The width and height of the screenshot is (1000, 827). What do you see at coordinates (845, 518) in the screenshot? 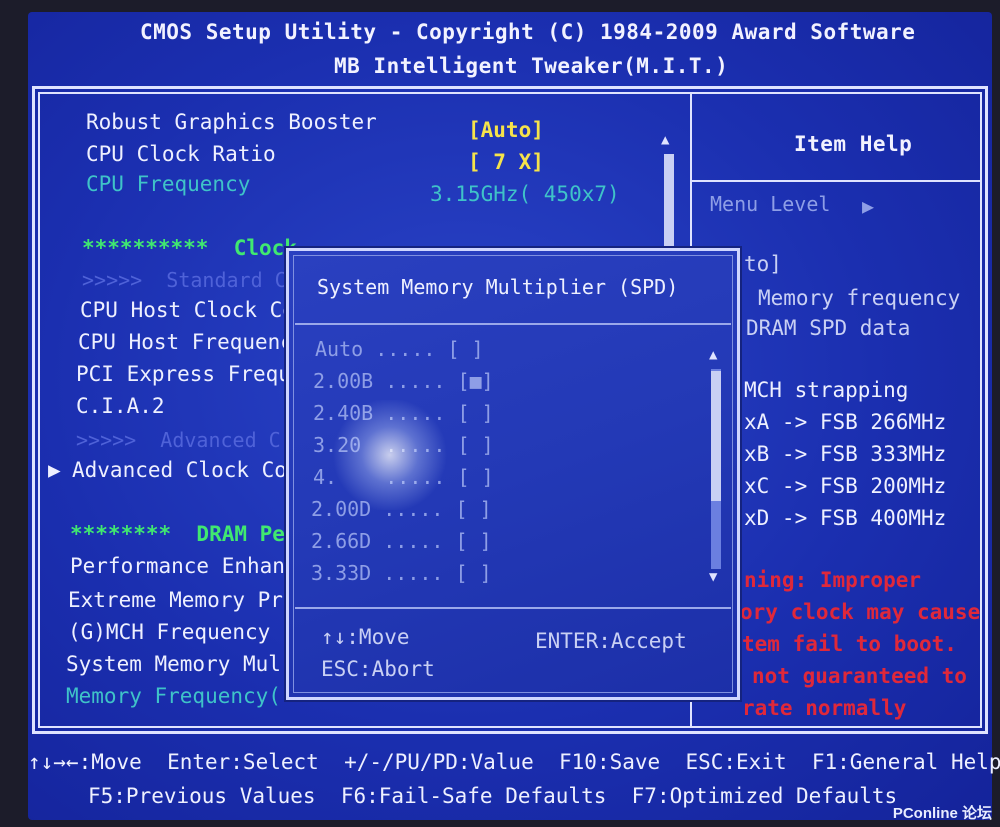
I see `help-line-8: xD -> FSB 400MHz` at bounding box center [845, 518].